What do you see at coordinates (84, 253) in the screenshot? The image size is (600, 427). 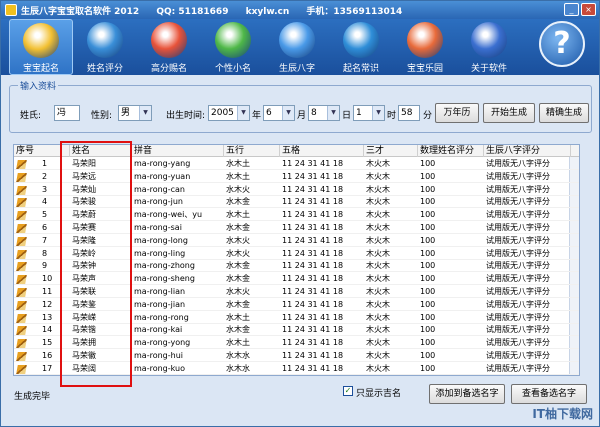 I see `table-cell: 马荣岭` at bounding box center [84, 253].